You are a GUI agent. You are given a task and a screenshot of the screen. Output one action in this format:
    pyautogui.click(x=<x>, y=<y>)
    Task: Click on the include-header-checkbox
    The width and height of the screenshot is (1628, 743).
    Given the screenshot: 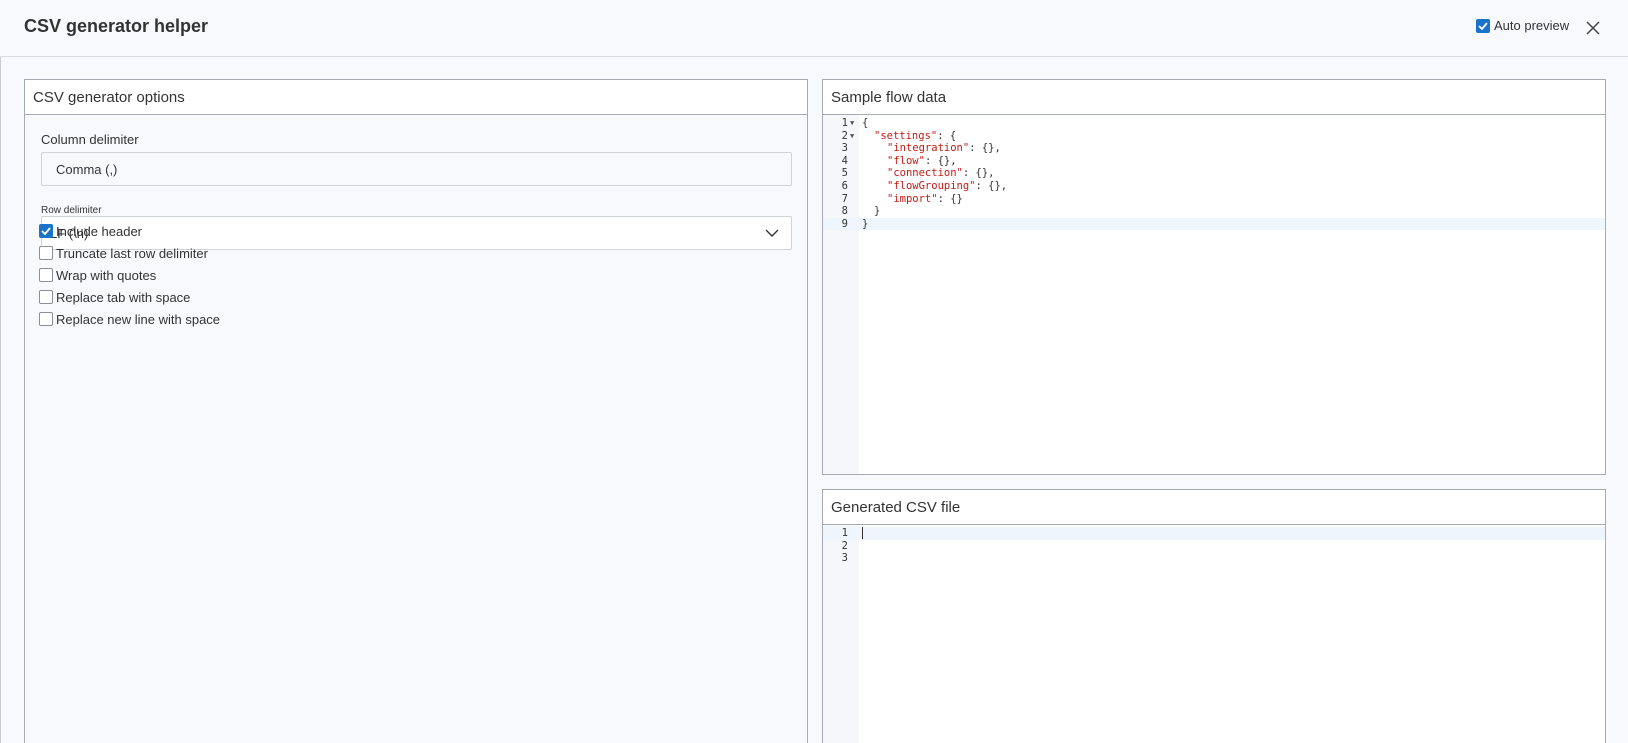 What is the action you would take?
    pyautogui.click(x=46, y=231)
    